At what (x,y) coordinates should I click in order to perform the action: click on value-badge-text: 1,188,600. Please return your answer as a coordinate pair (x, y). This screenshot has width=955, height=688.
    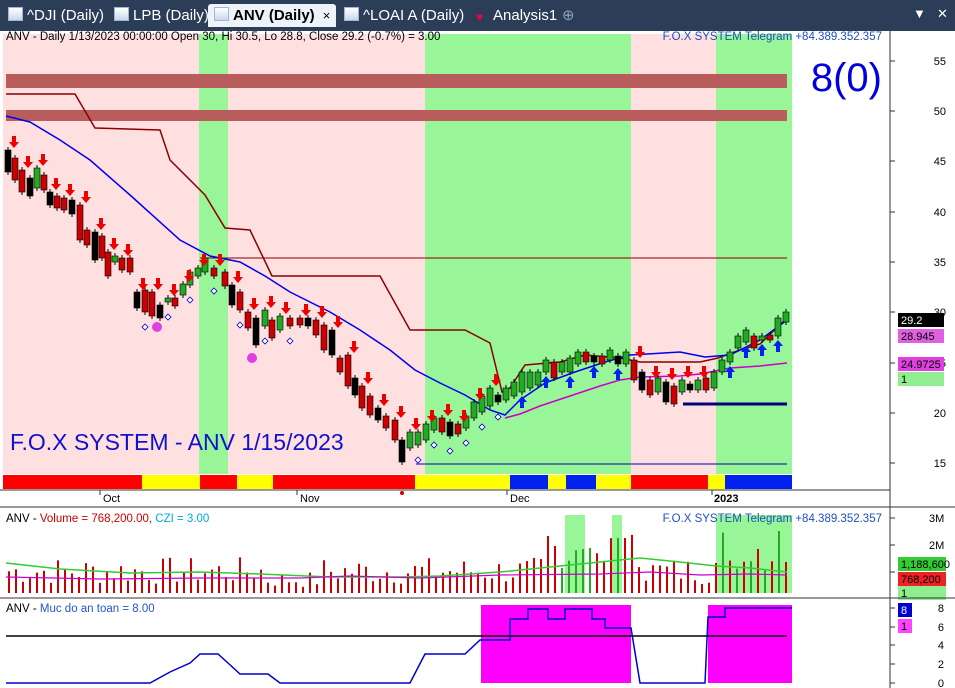
    Looking at the image, I should click on (925, 565).